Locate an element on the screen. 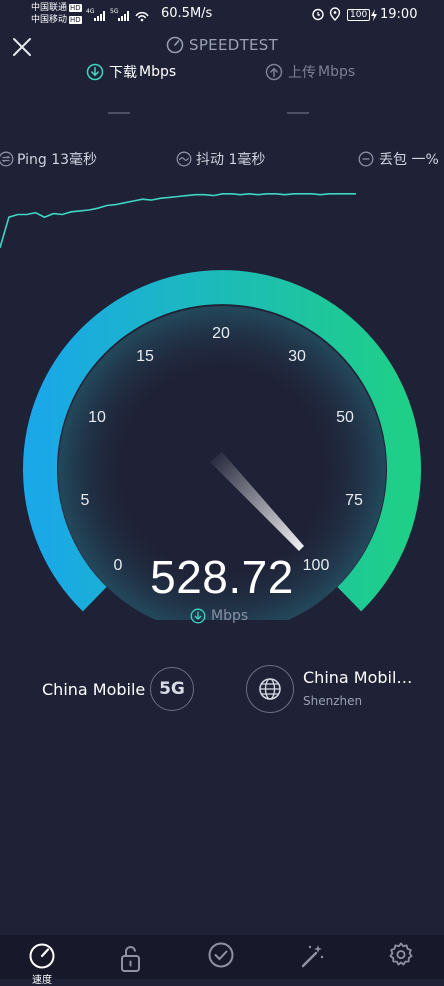 This screenshot has height=986, width=444. app-header: SPEEDTEST is located at coordinates (222, 45).